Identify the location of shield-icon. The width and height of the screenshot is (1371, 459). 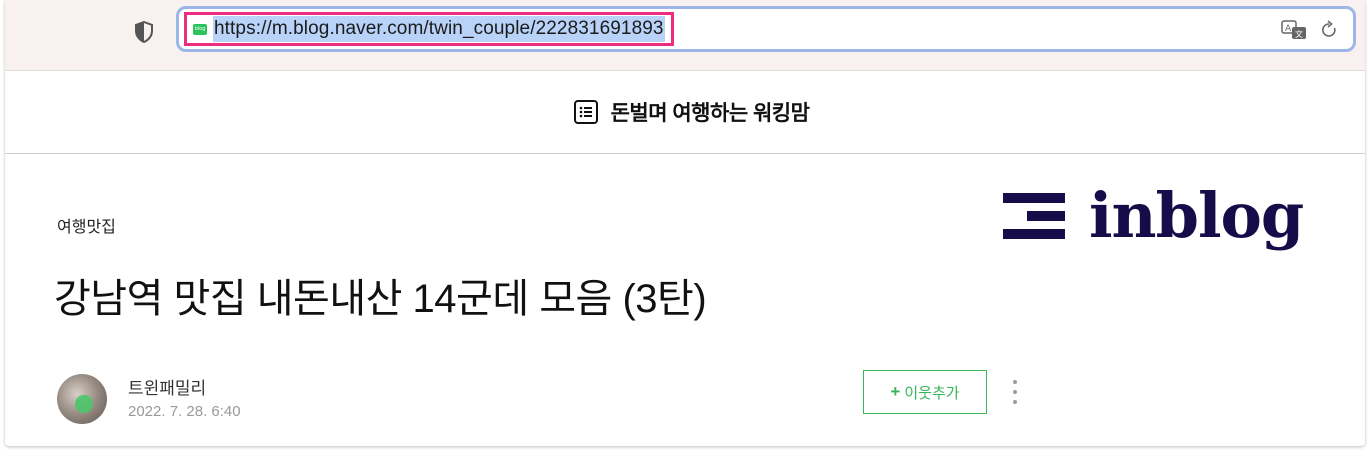
(144, 32).